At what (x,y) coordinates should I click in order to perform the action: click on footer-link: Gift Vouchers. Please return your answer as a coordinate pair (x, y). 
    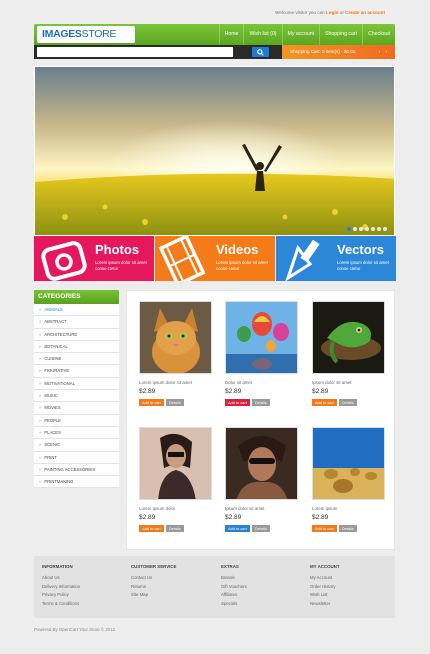
    Looking at the image, I should click on (234, 587).